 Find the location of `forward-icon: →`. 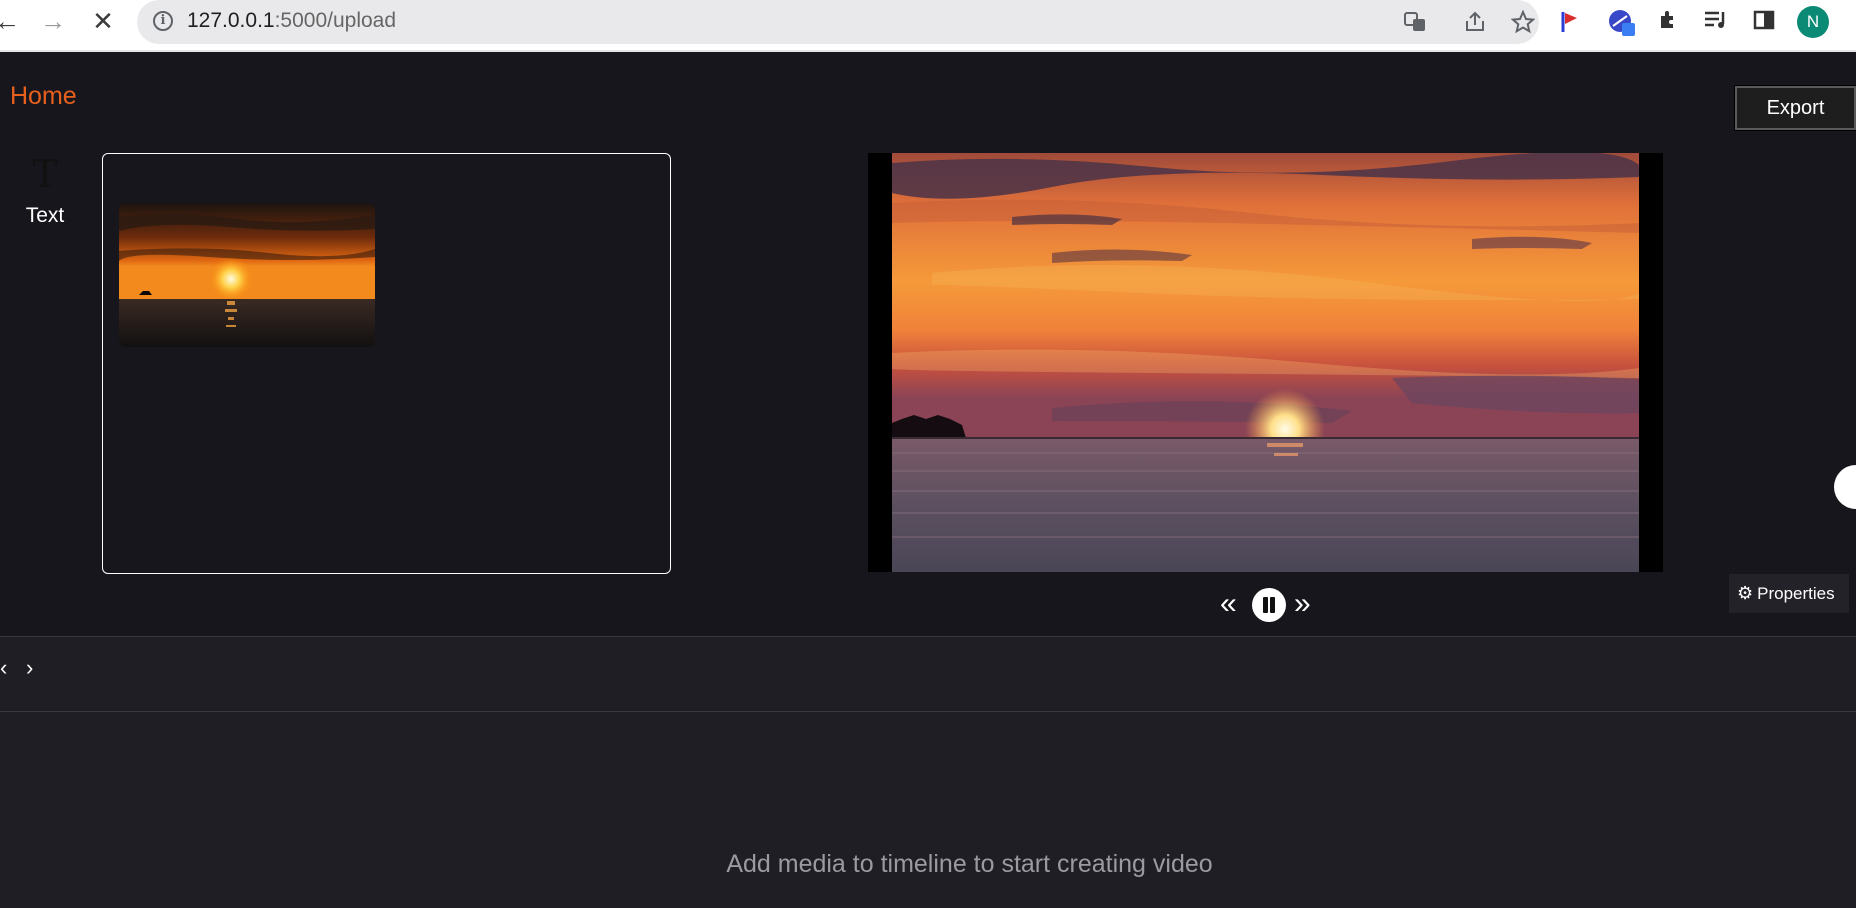

forward-icon: → is located at coordinates (53, 21).